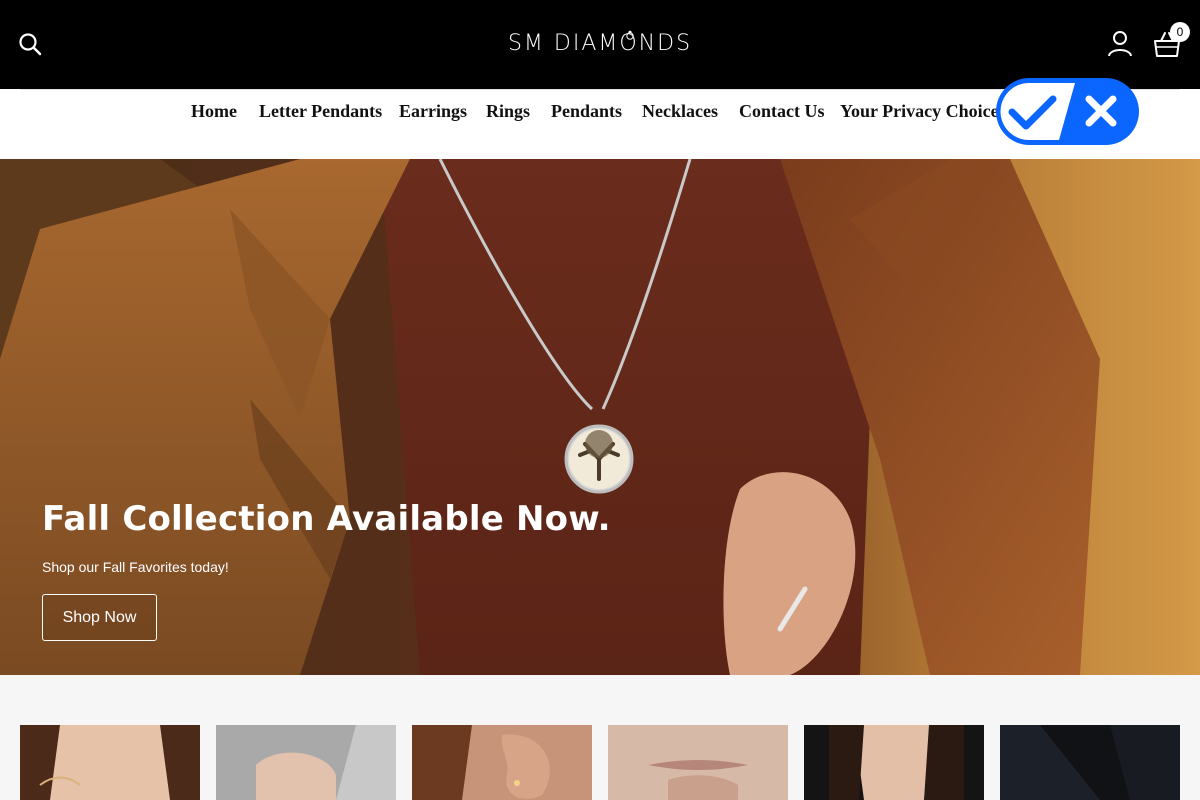 This screenshot has height=800, width=1200. I want to click on cart-count-badge: 0, so click(1180, 32).